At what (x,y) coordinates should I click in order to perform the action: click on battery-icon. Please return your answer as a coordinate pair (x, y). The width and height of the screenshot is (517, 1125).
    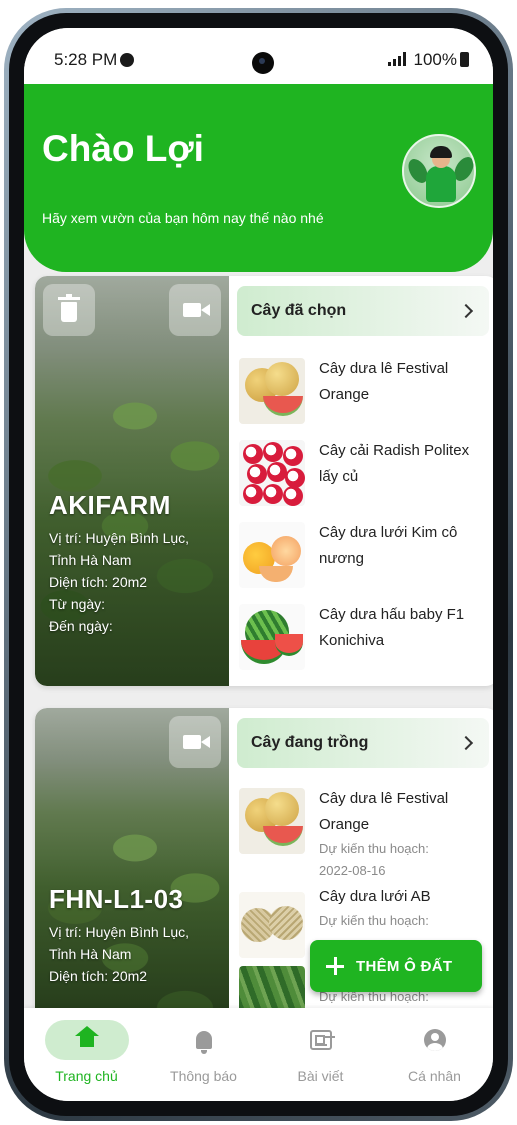
    Looking at the image, I should click on (464, 59).